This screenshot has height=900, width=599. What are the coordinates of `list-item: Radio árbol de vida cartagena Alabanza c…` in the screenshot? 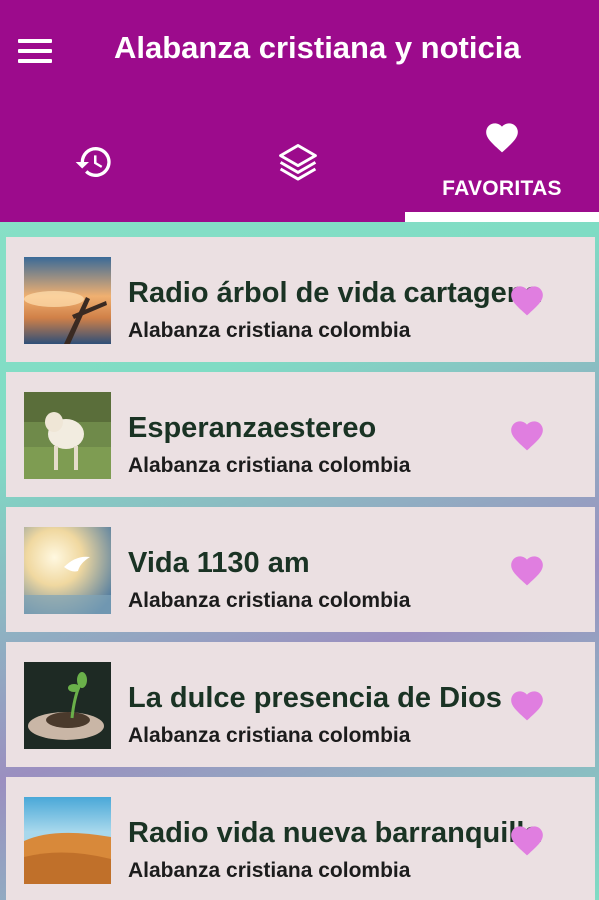 It's located at (300, 299).